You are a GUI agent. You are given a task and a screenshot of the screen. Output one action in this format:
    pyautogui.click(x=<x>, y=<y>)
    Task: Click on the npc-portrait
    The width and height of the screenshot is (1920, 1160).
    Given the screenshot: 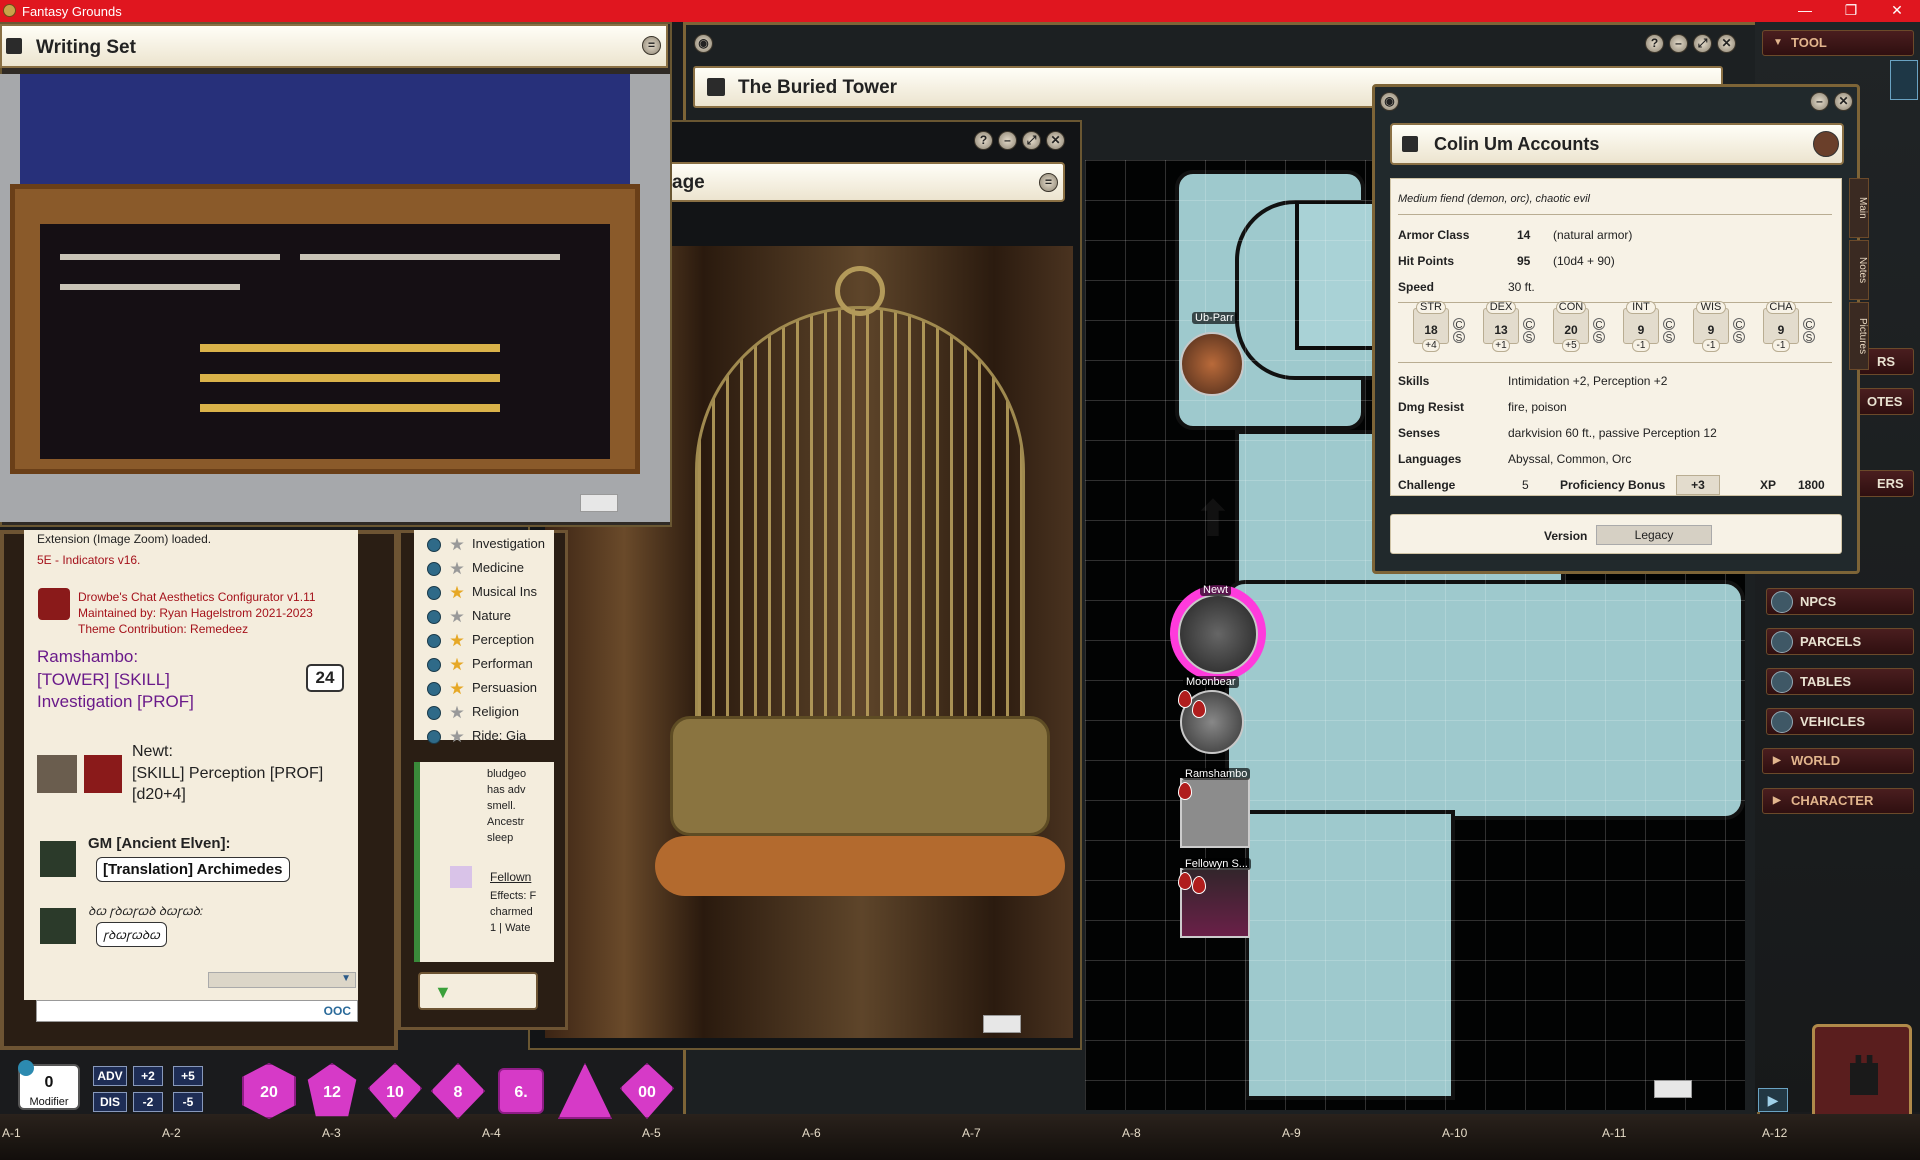 What is the action you would take?
    pyautogui.click(x=1826, y=144)
    